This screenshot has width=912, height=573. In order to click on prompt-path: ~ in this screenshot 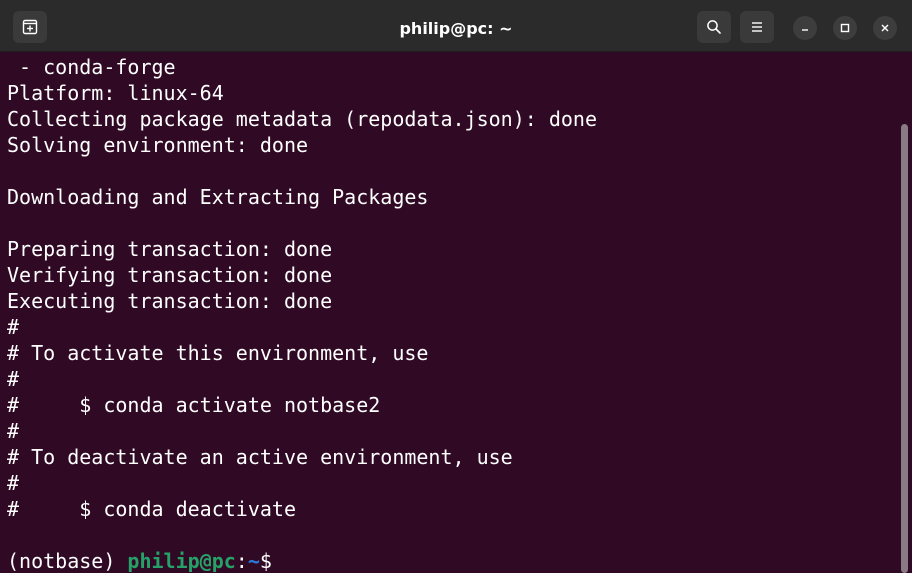, I will do `click(253, 561)`.